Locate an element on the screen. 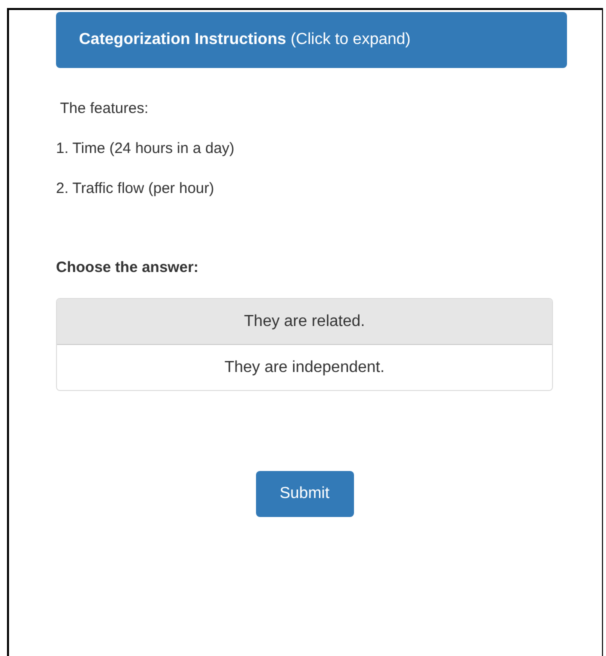 The image size is (606, 656). feature-item: 1. Time (24 hours in a day) is located at coordinates (146, 148).